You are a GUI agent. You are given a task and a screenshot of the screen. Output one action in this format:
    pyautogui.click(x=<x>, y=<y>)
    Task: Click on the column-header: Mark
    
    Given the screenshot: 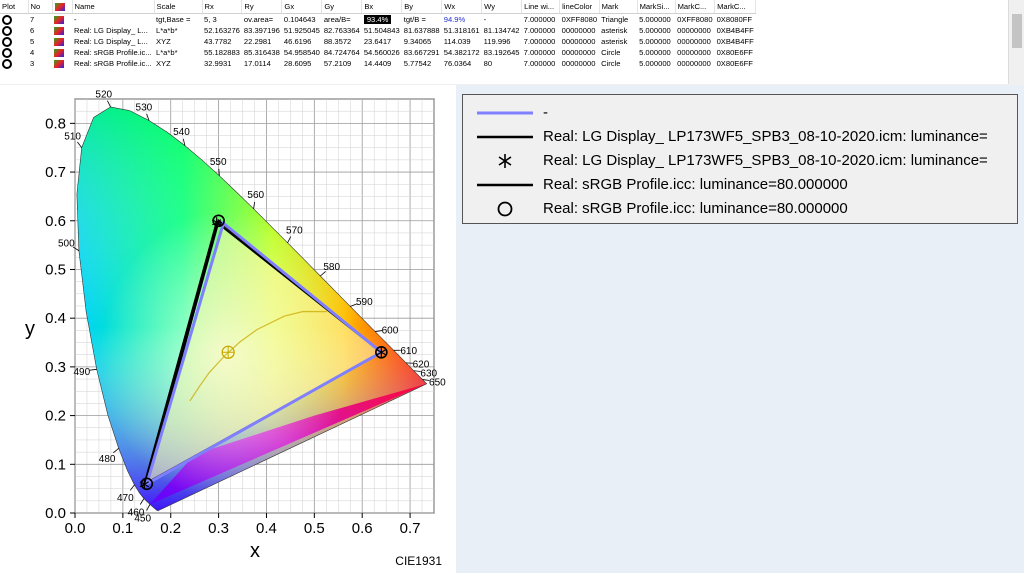 What is the action you would take?
    pyautogui.click(x=618, y=7)
    